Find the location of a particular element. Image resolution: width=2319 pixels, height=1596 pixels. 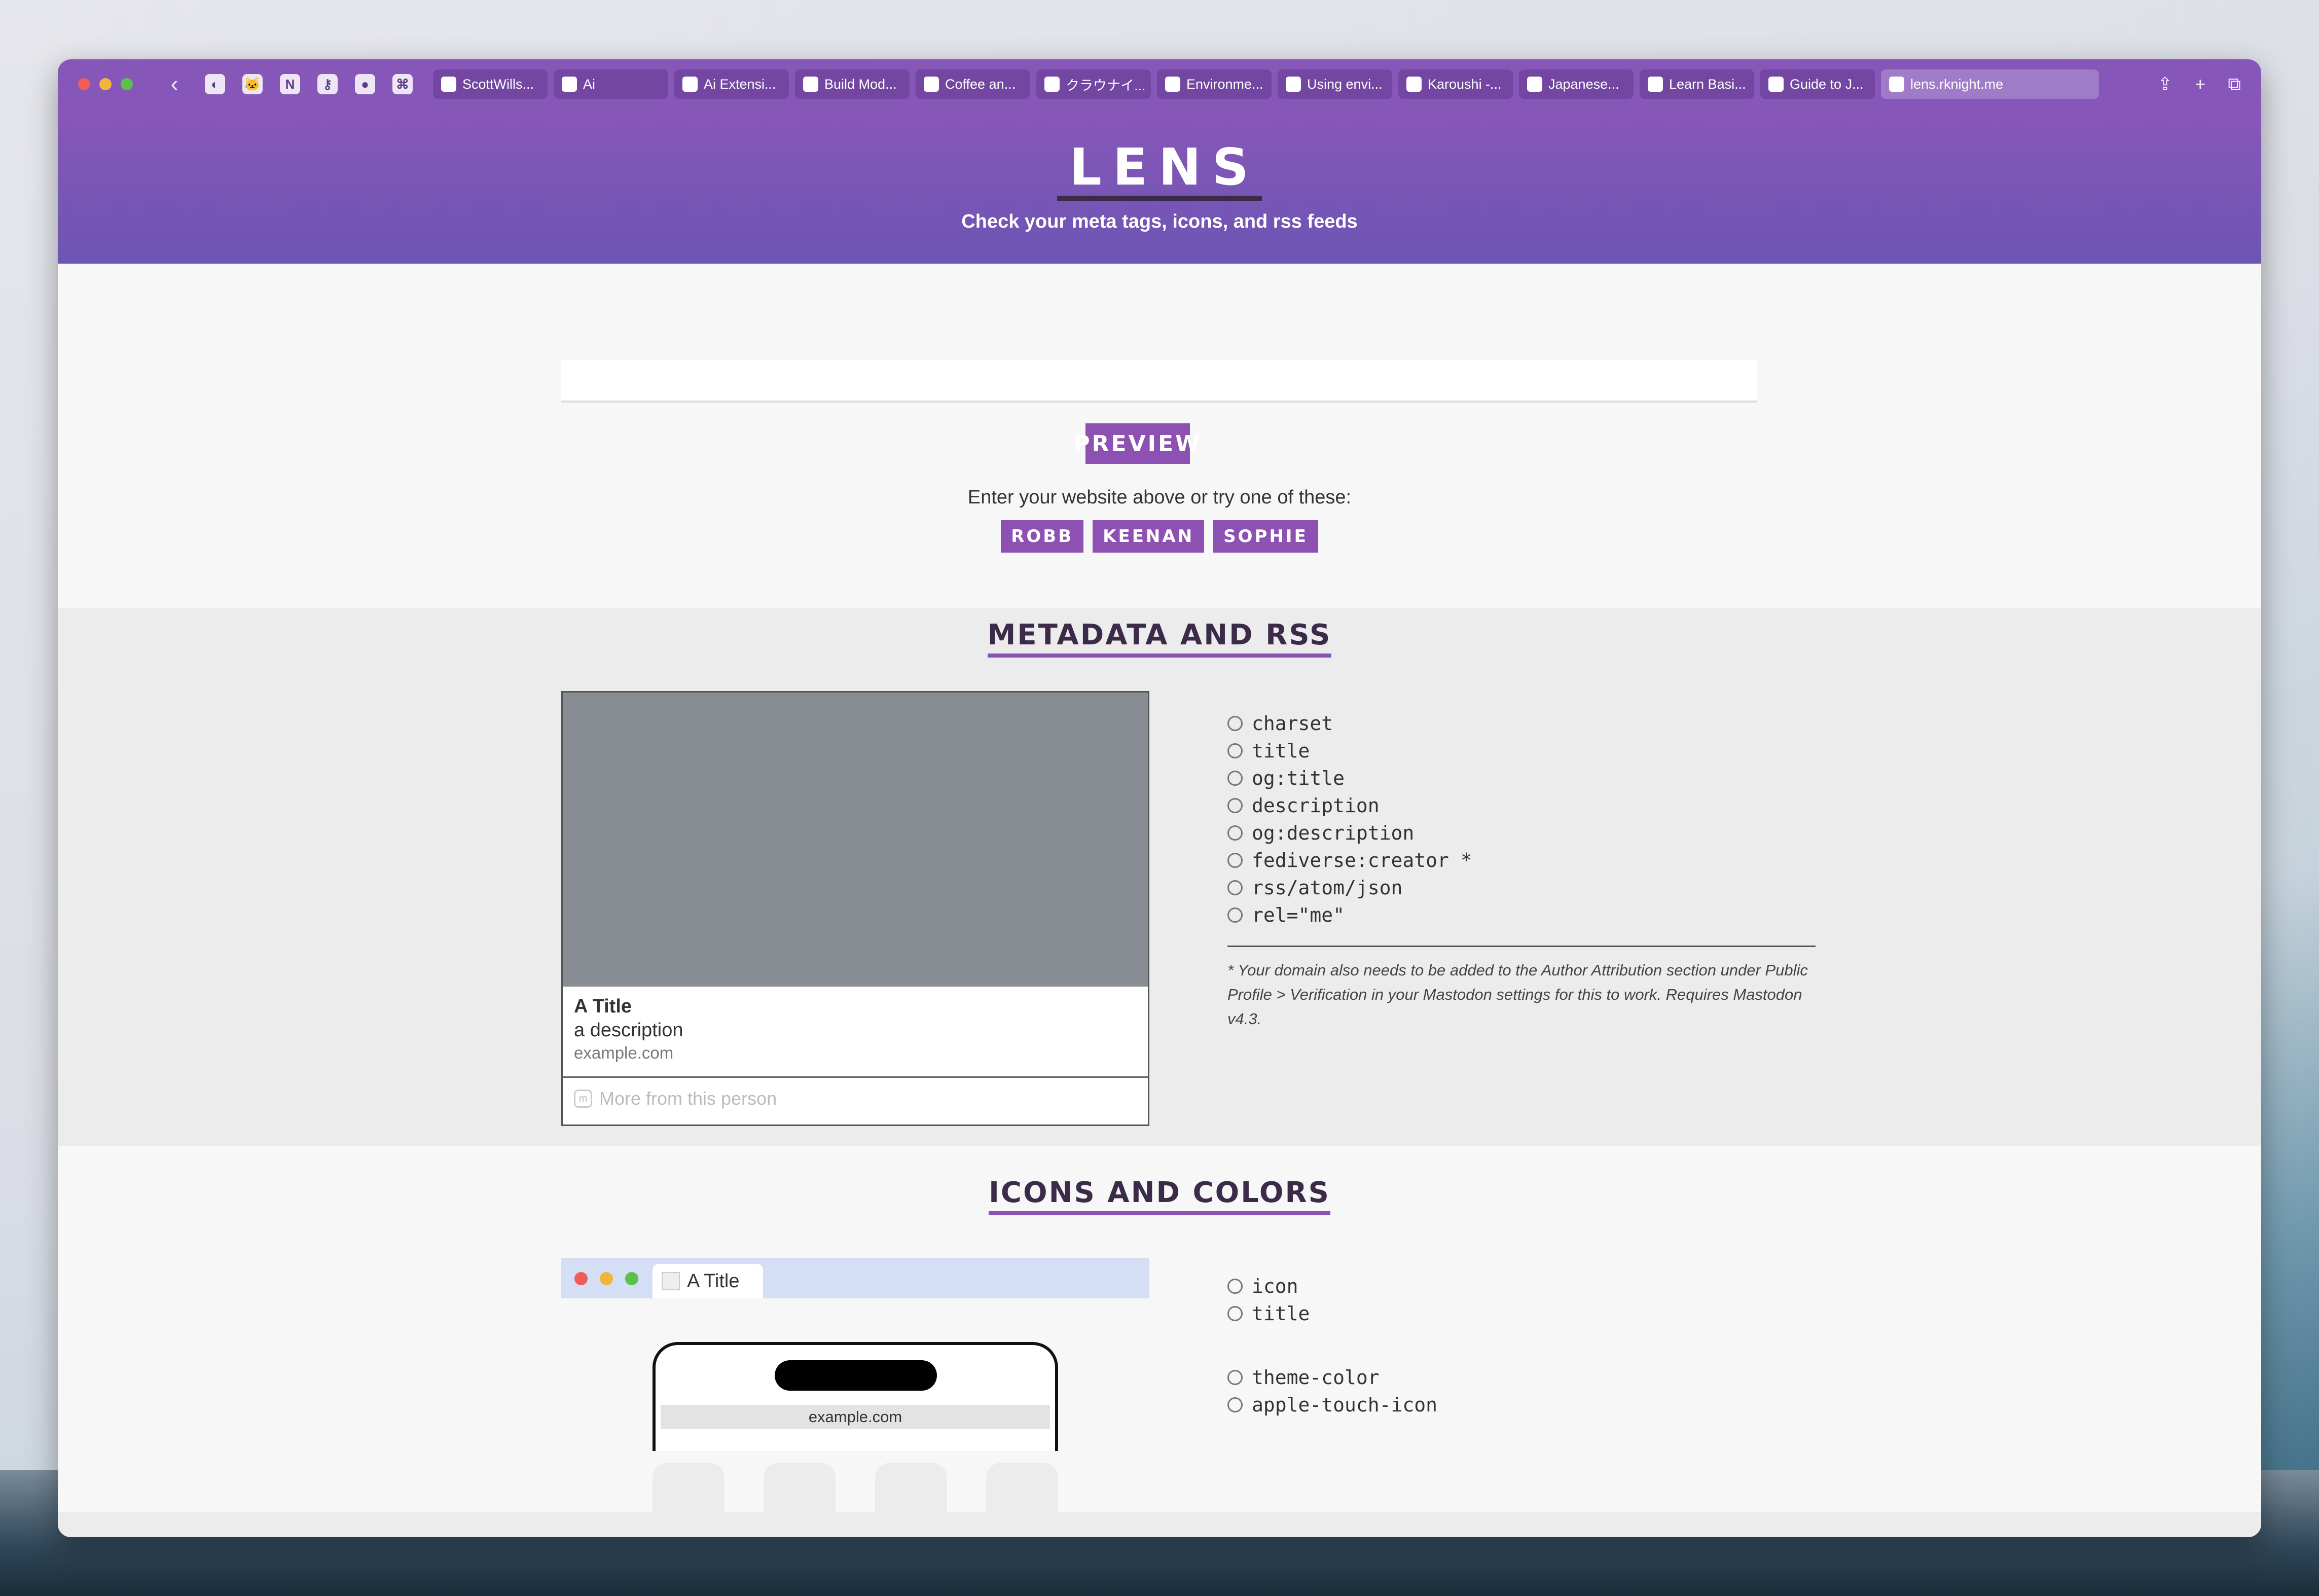

tab: Ai is located at coordinates (611, 84).